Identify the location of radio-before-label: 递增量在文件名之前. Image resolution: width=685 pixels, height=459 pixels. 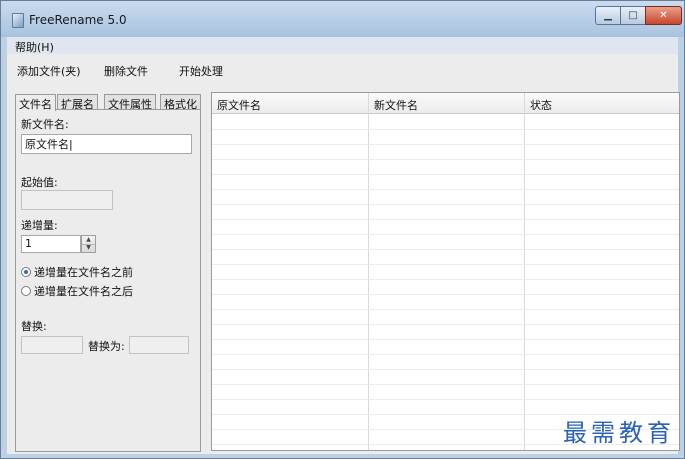
(83, 272).